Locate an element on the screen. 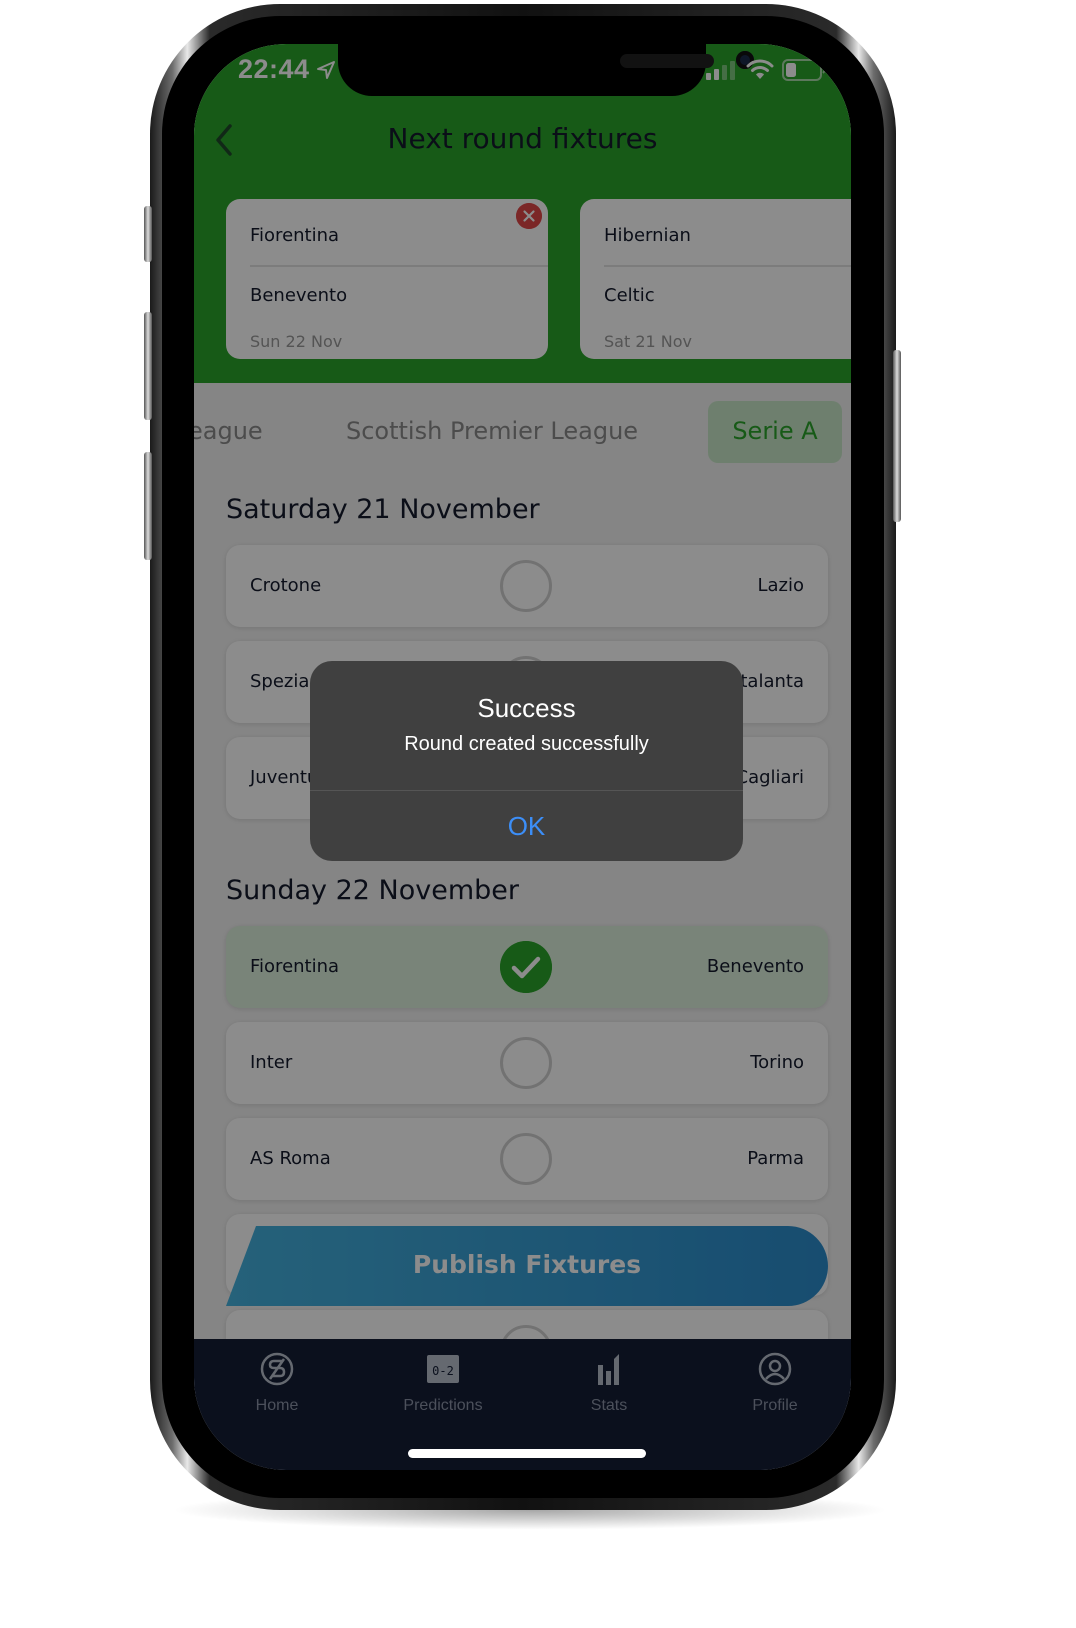  power-button is located at coordinates (897, 436).